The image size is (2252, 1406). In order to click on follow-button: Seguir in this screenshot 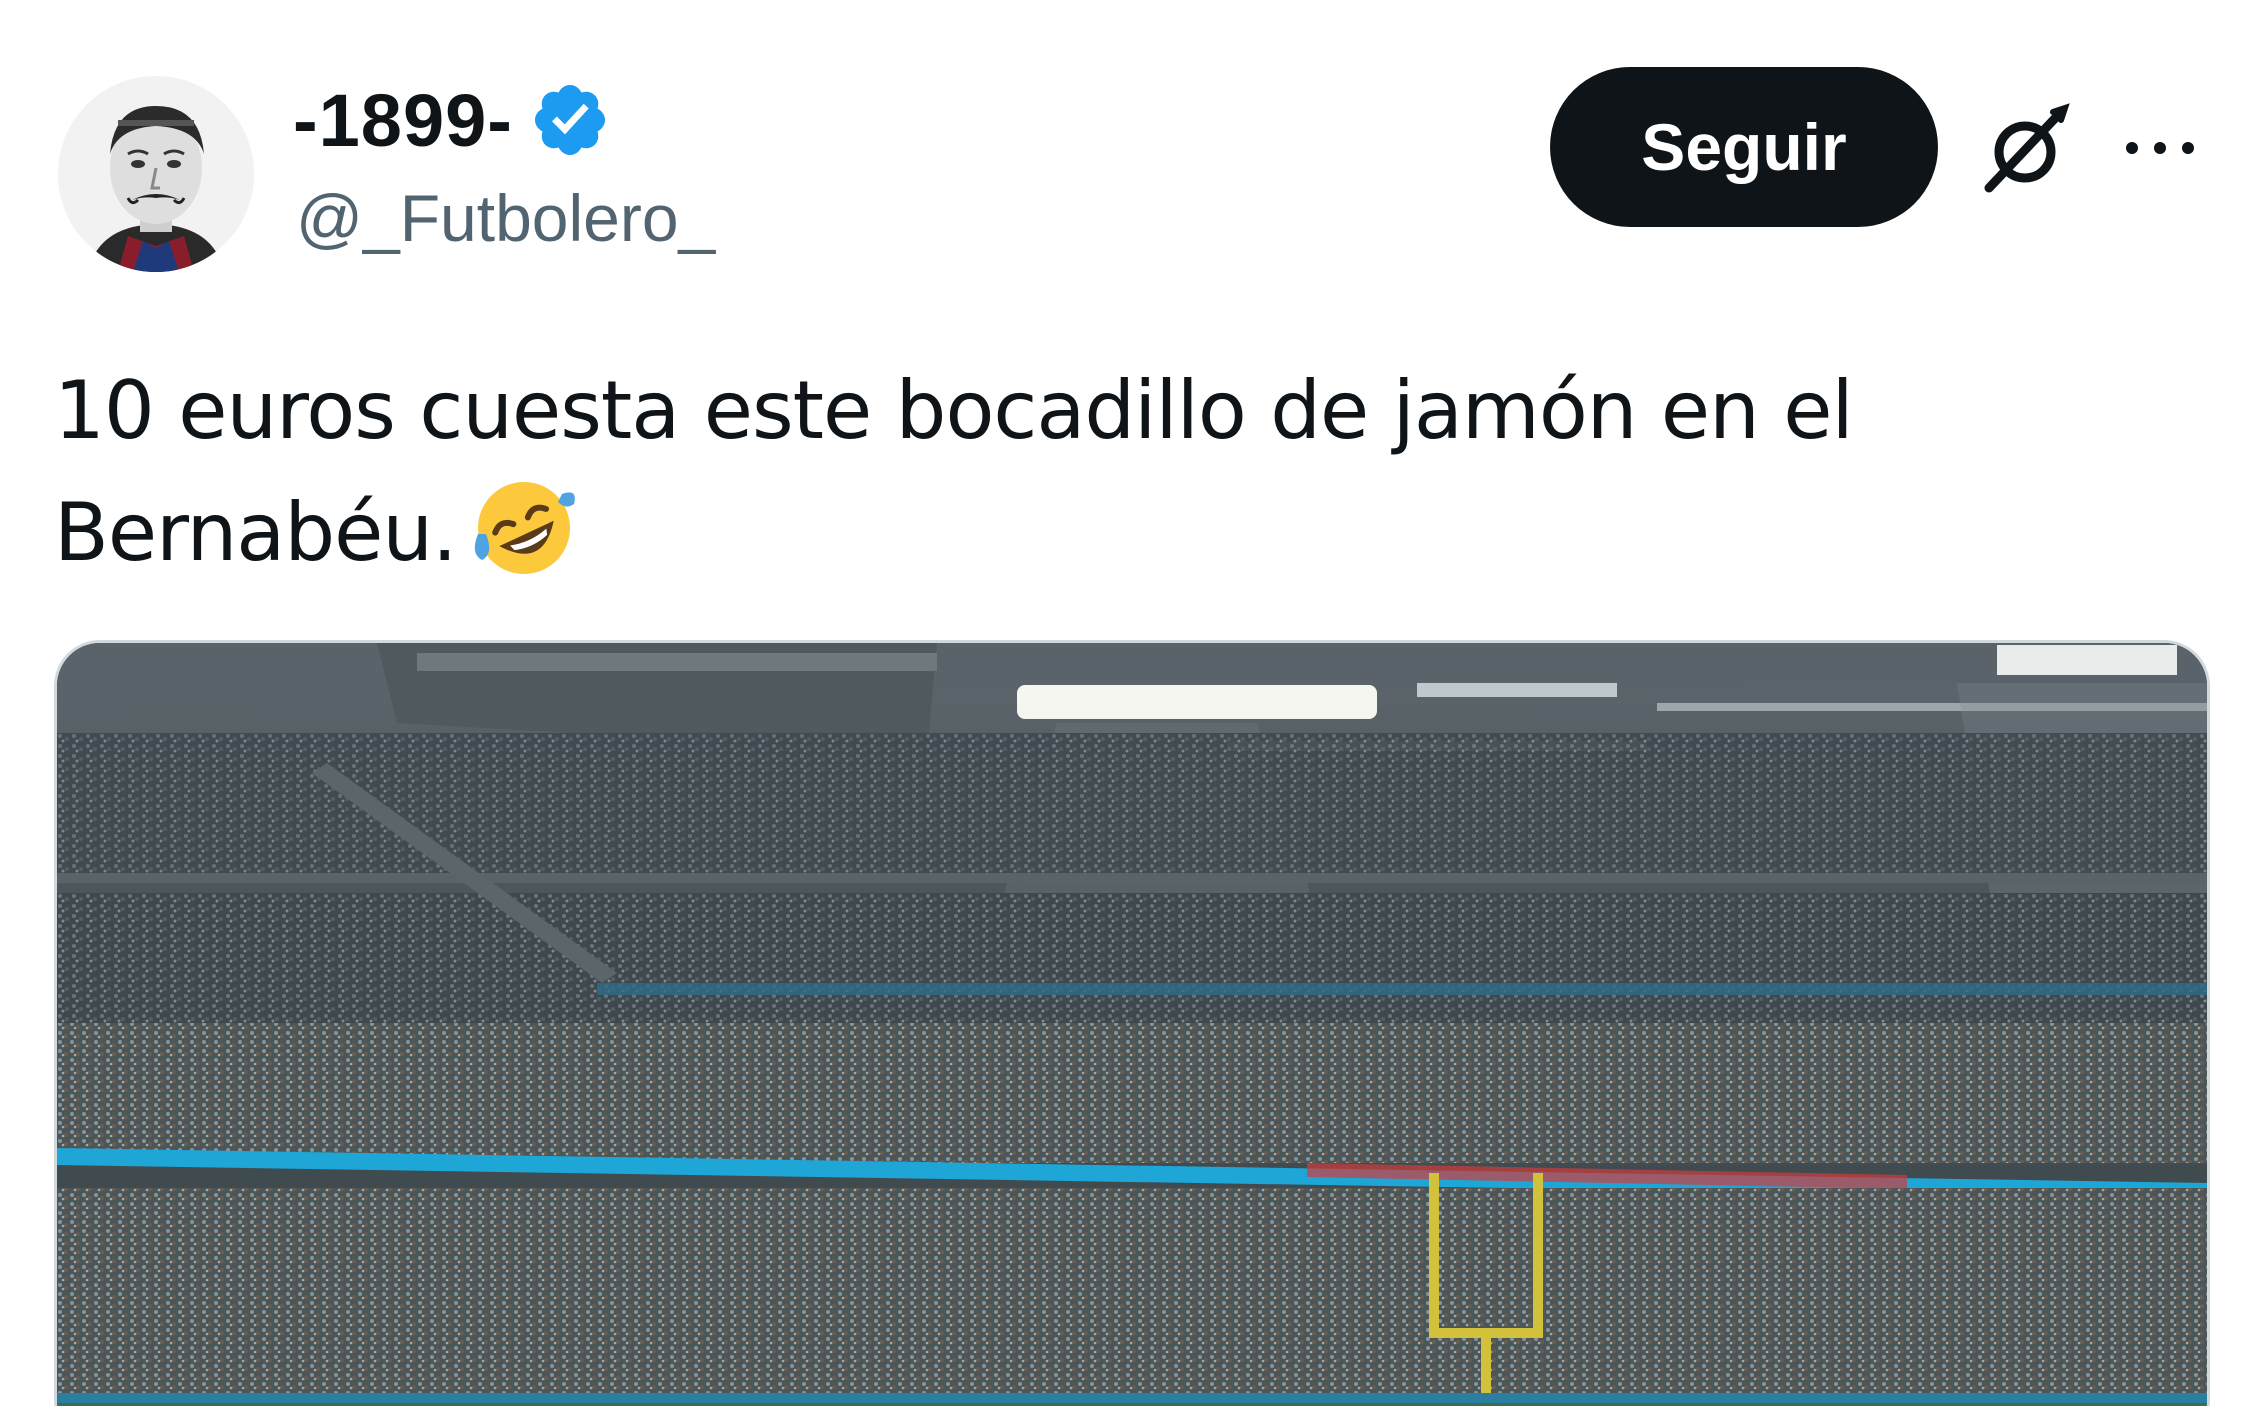, I will do `click(1744, 147)`.